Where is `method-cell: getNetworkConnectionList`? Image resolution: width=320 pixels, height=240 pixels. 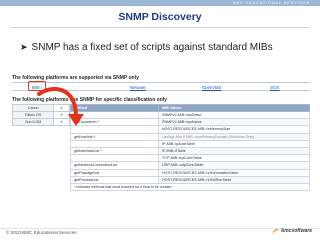
method-cell: getNetworkConnectionList is located at coordinates (114, 165).